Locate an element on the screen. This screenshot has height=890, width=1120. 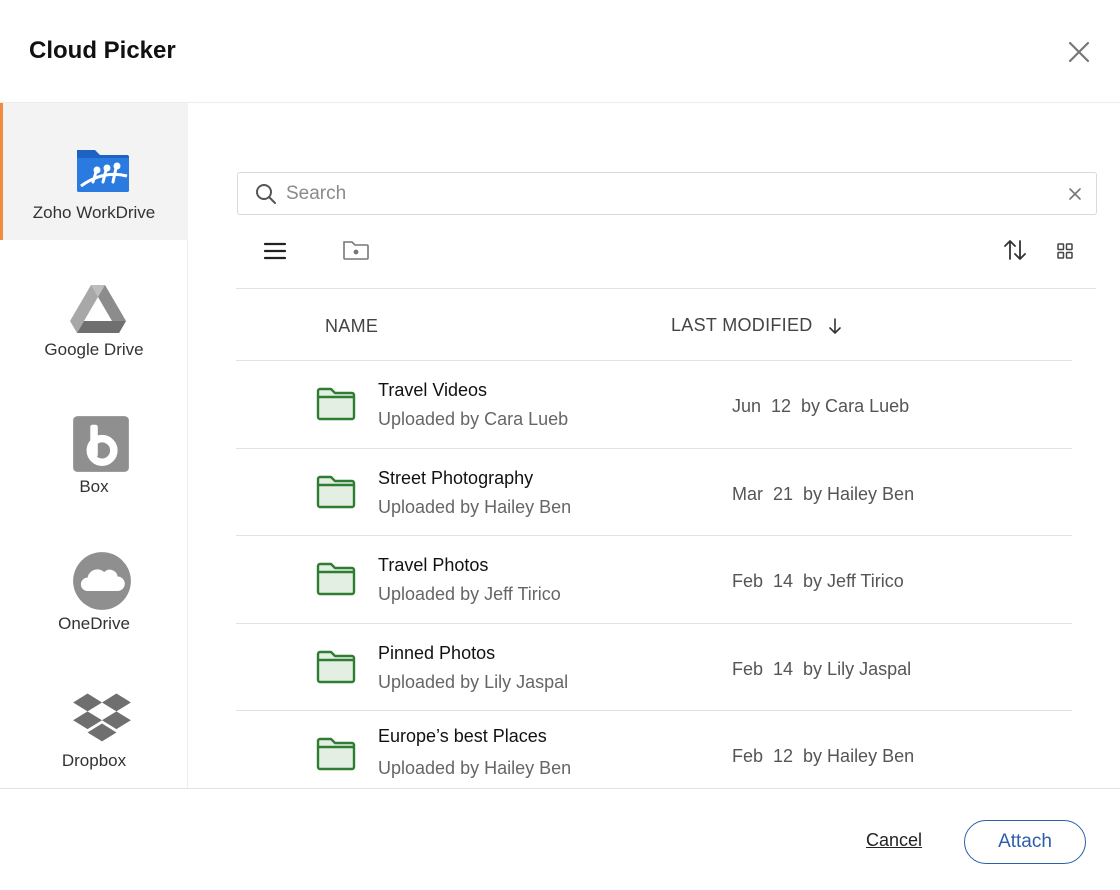
arrow-down-icon is located at coordinates (835, 326).